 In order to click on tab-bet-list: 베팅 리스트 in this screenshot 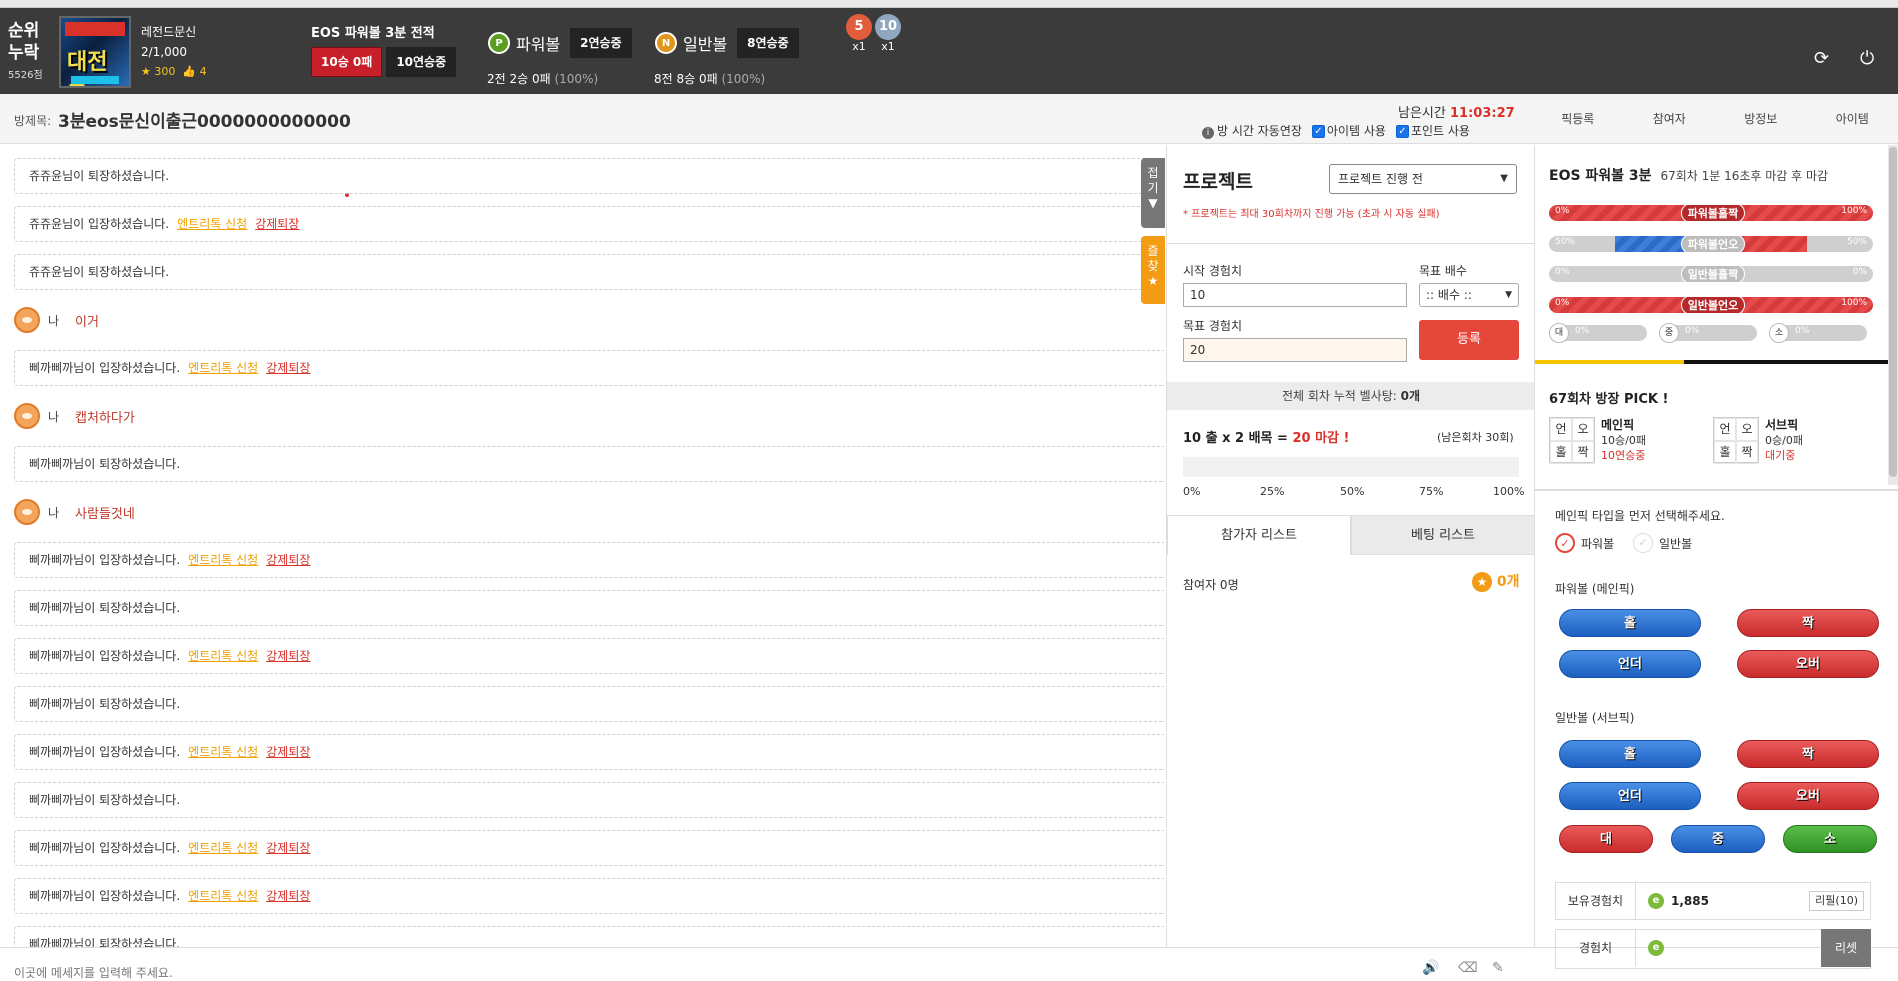, I will do `click(1443, 535)`.